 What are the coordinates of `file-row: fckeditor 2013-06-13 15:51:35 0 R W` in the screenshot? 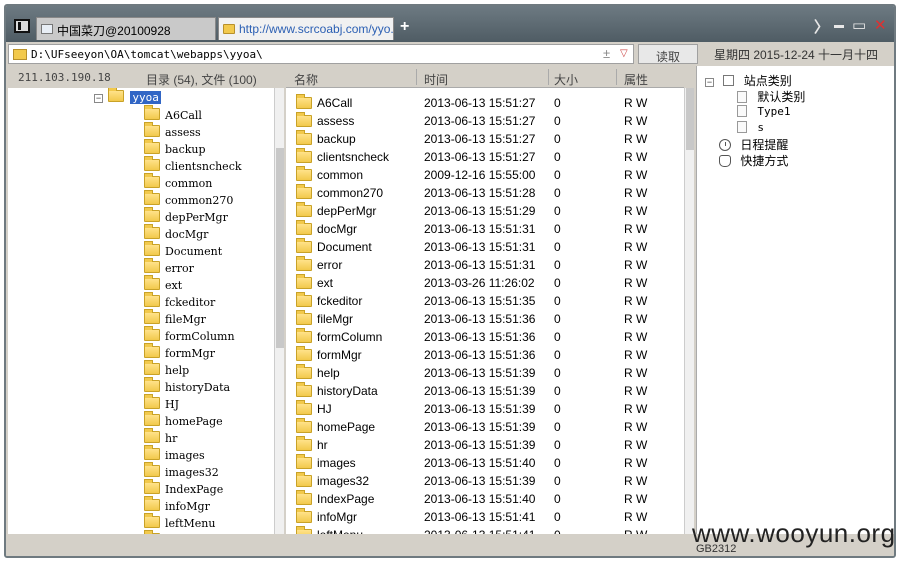 It's located at (485, 299).